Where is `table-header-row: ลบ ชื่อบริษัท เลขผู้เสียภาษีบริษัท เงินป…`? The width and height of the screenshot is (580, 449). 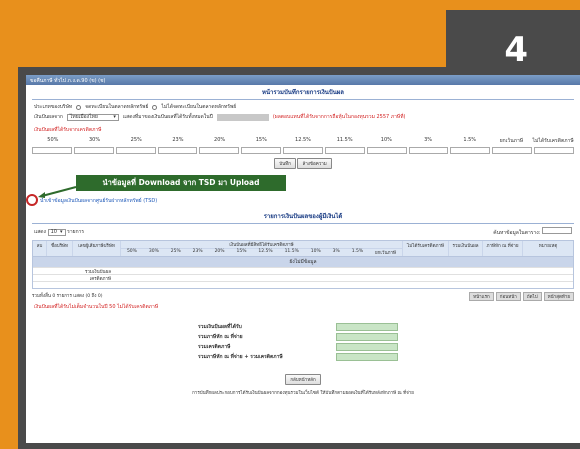
table-header-row: ลบ ชื่อบริษัท เลขผู้เสียภาษีบริษัท เงินป… is located at coordinates (303, 249).